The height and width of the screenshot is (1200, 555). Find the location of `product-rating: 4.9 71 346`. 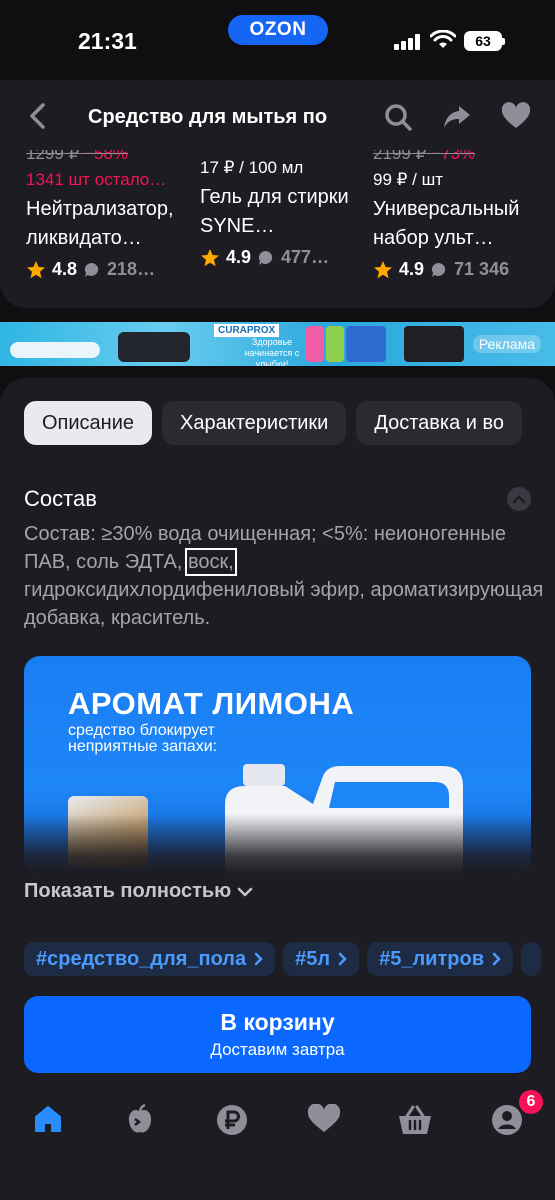

product-rating: 4.9 71 346 is located at coordinates (453, 269).